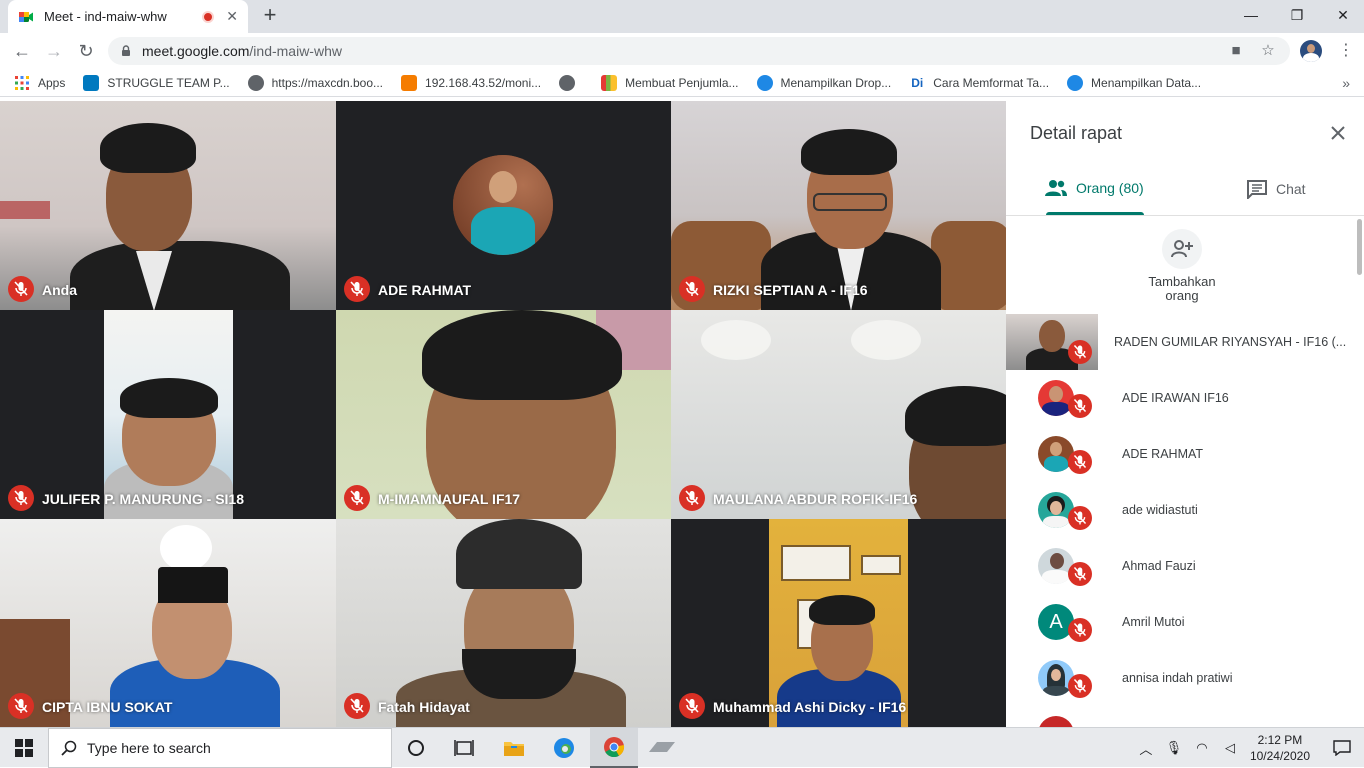 The height and width of the screenshot is (768, 1364). Describe the element at coordinates (220, 748) in the screenshot. I see `taskbar-search-input: Type here to search` at that location.